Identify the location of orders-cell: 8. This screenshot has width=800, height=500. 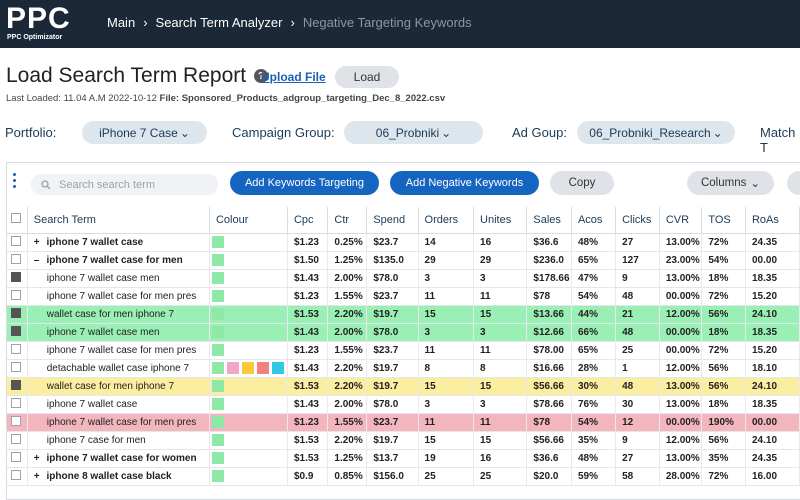
(446, 368).